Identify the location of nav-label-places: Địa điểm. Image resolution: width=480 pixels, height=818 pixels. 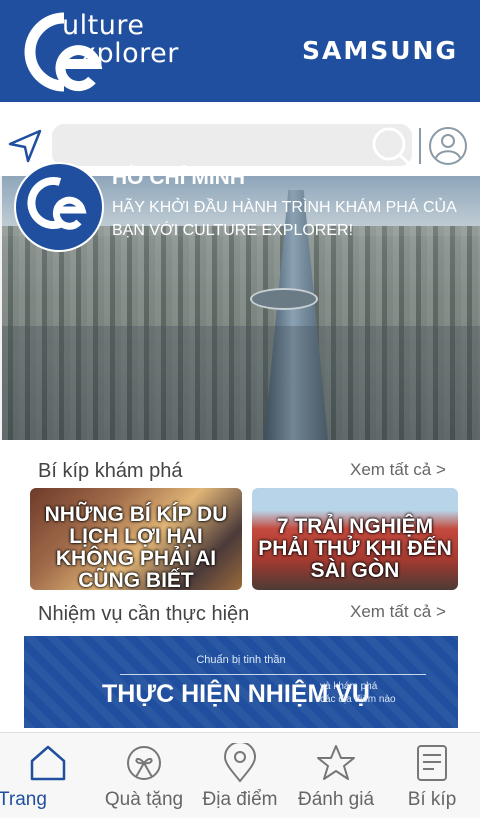
(240, 799).